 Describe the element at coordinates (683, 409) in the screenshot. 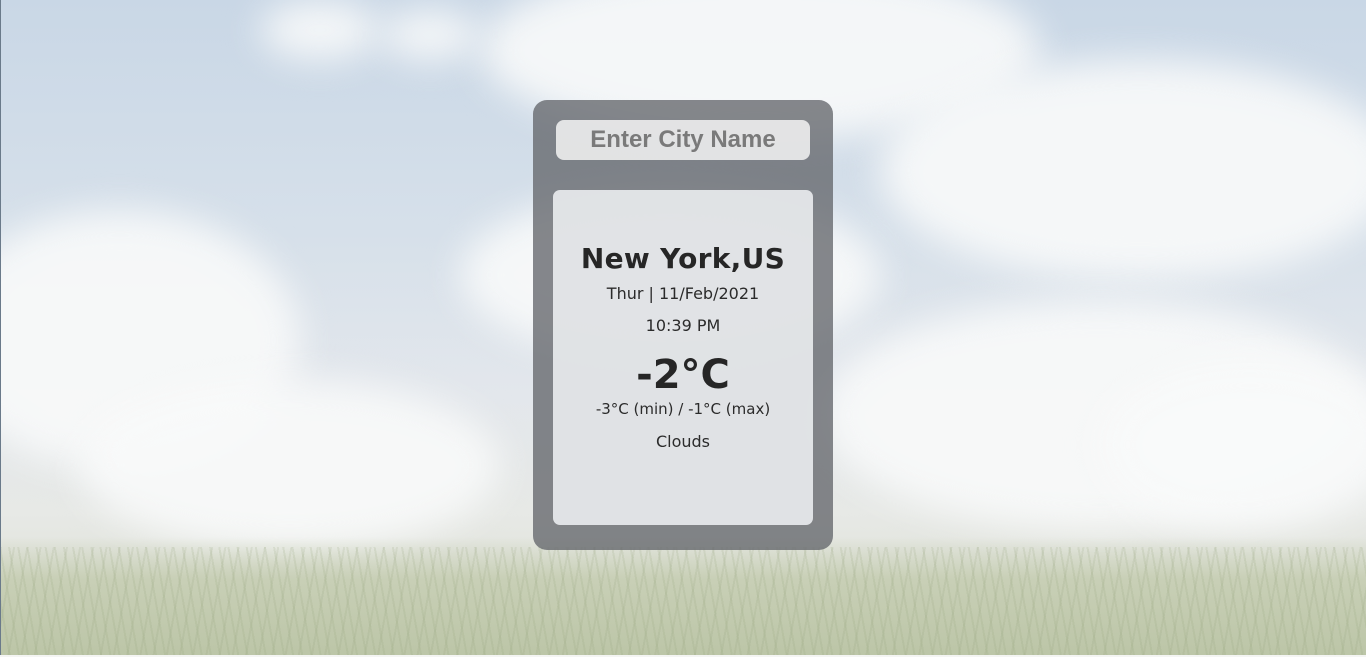

I see `min-max-temperature: -3°C (min) / -1°C (max)` at that location.